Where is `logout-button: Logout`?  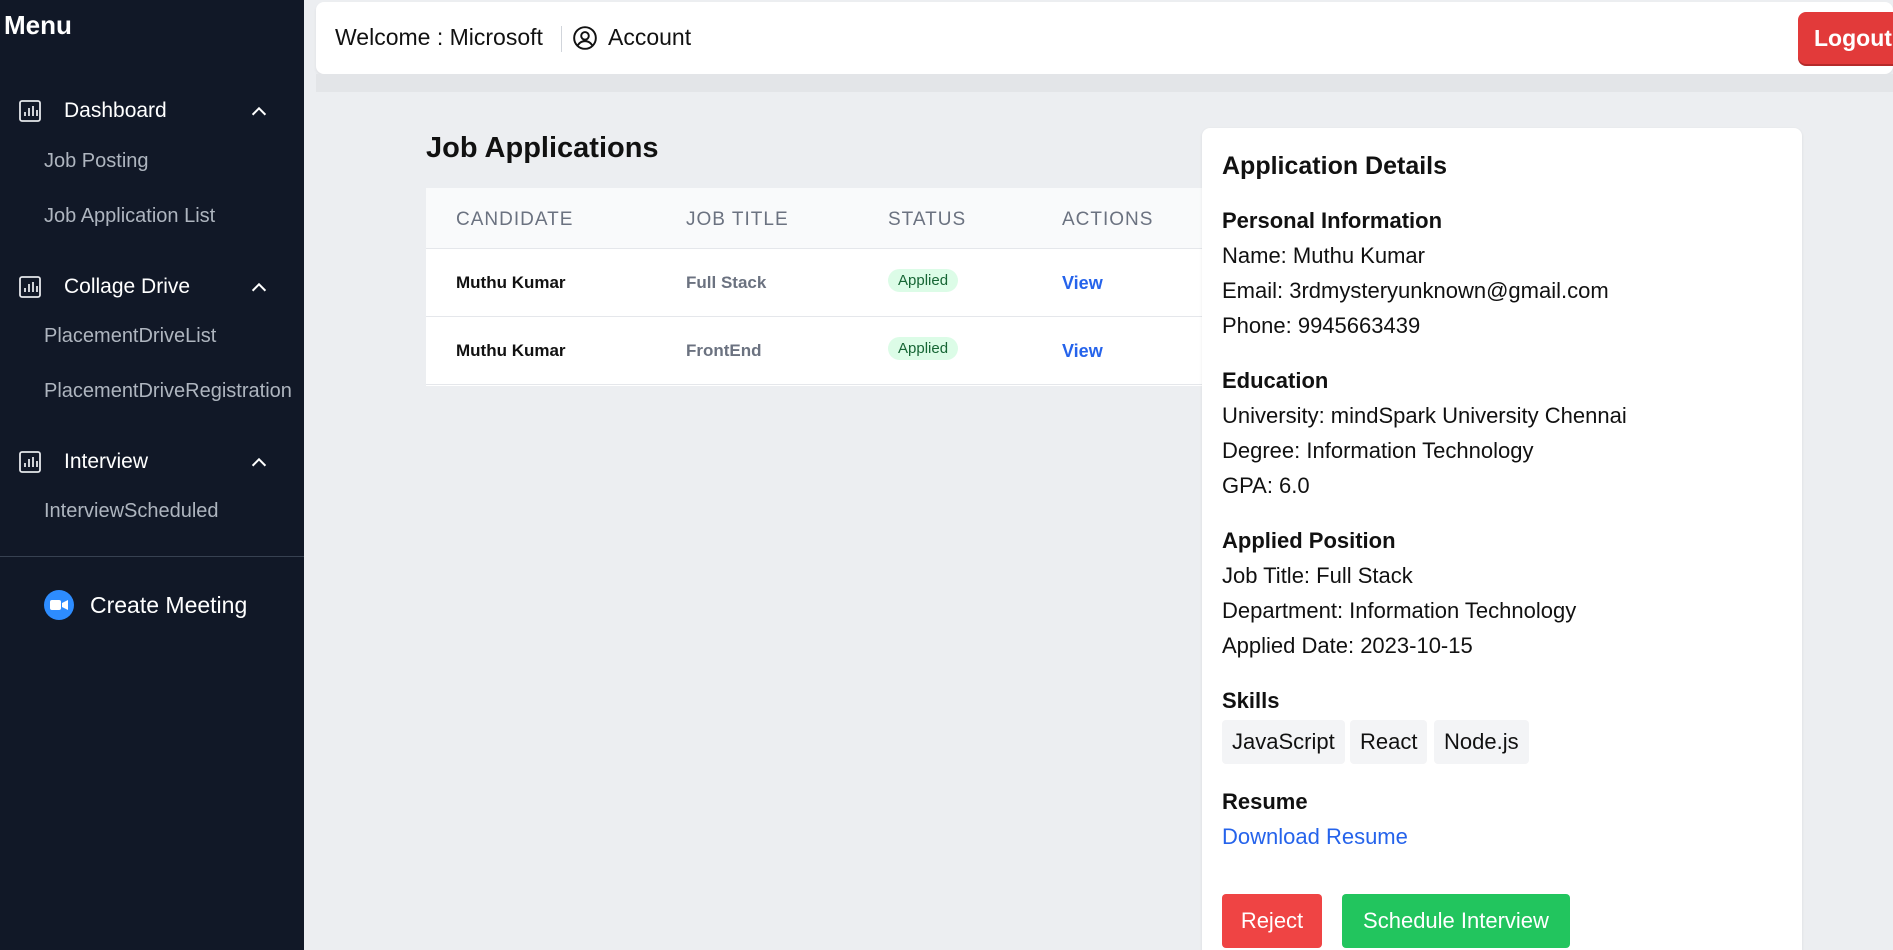 logout-button: Logout is located at coordinates (1845, 38).